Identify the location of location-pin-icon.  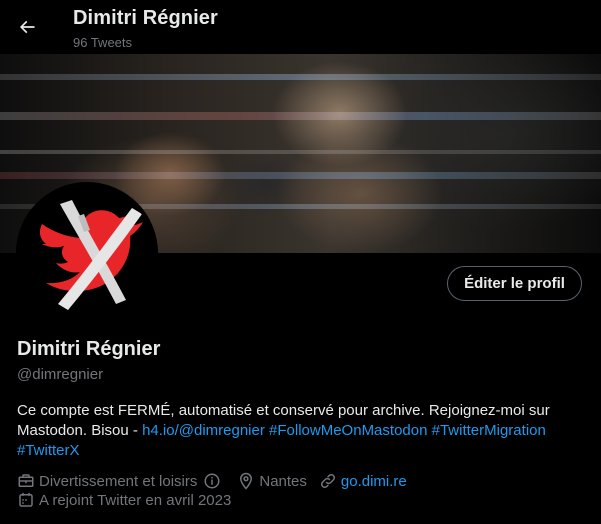
(246, 481).